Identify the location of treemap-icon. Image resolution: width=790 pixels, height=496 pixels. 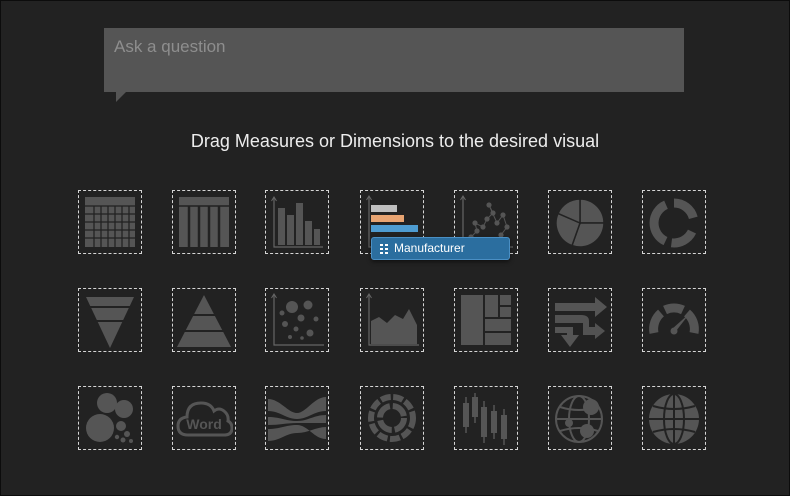
(486, 320).